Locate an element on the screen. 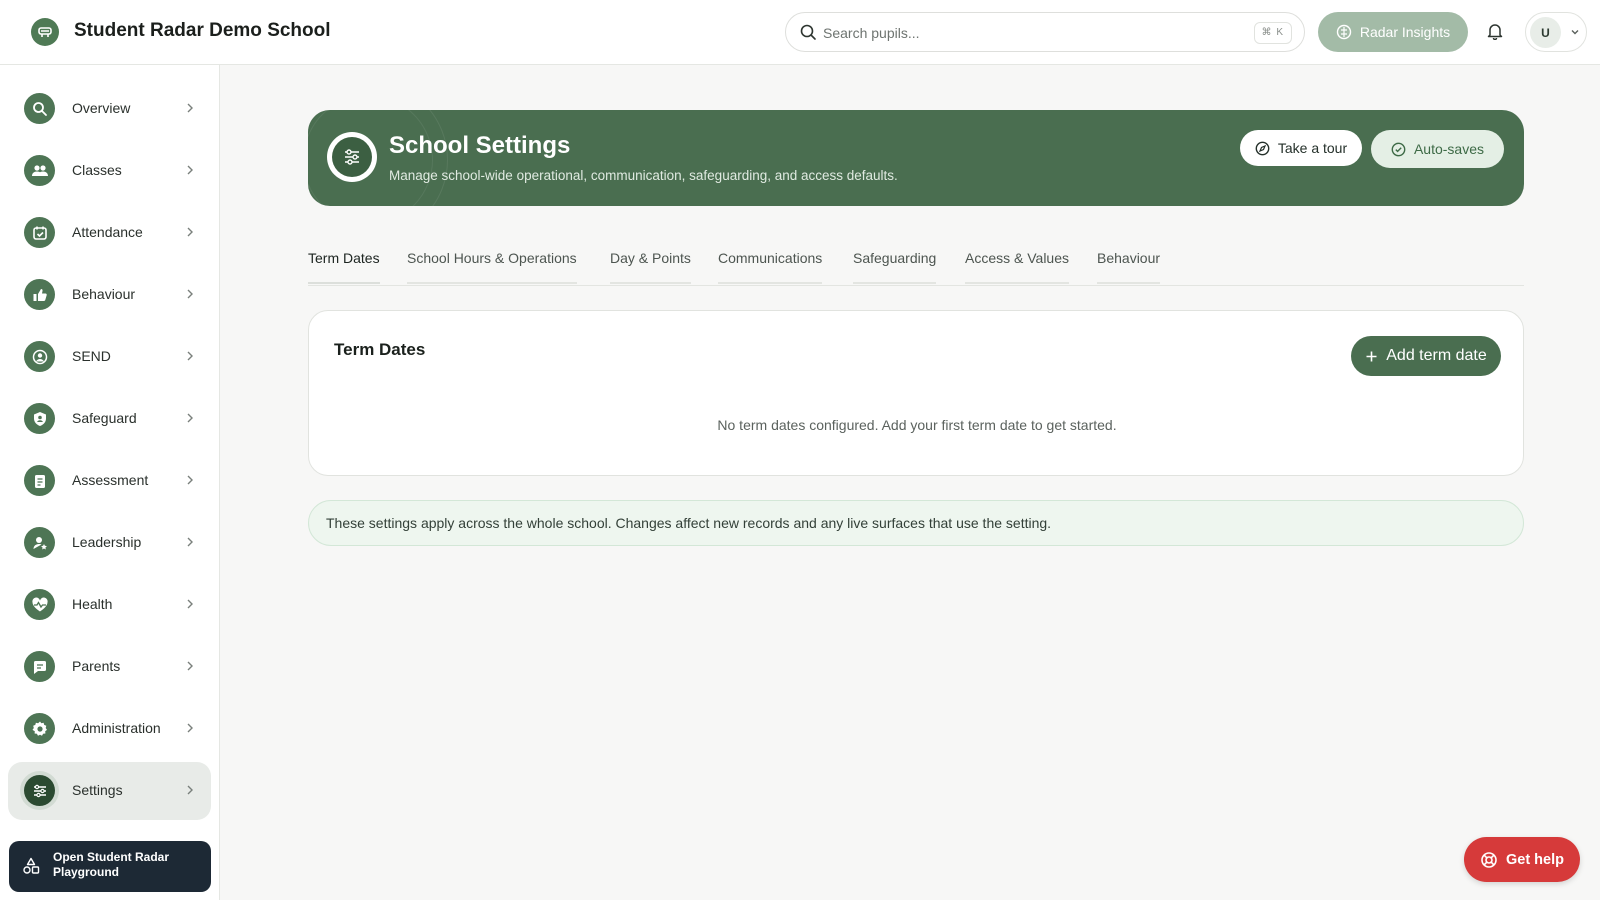 This screenshot has width=1600, height=900. sidebar-item-label: Classes is located at coordinates (97, 170).